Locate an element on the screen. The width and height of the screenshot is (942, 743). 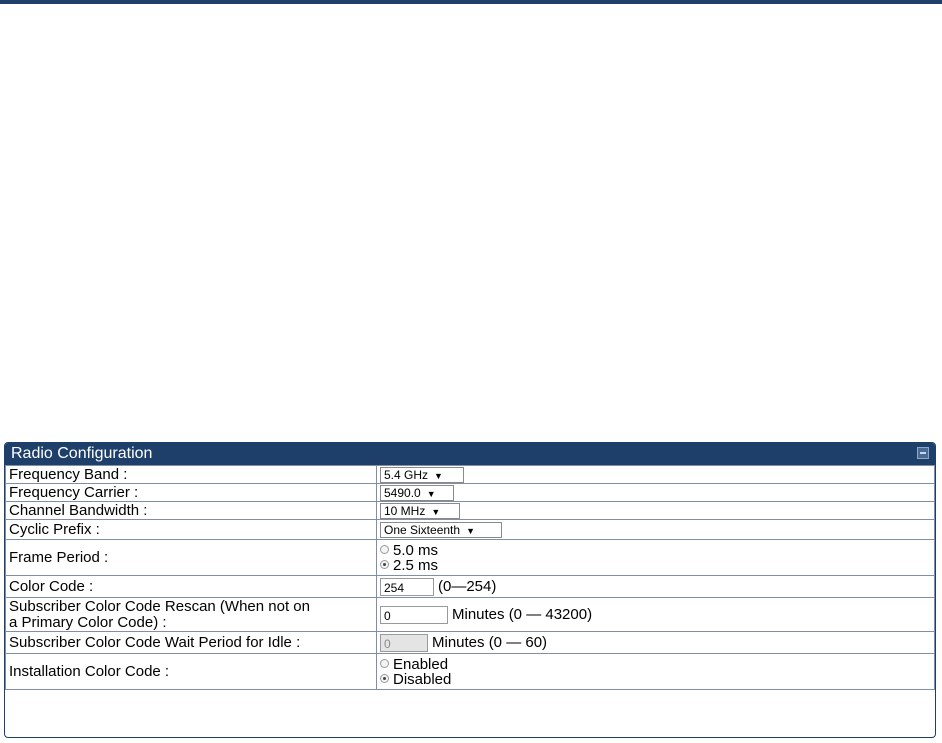
panel-header: Radio Configuration is located at coordinates (470, 454).